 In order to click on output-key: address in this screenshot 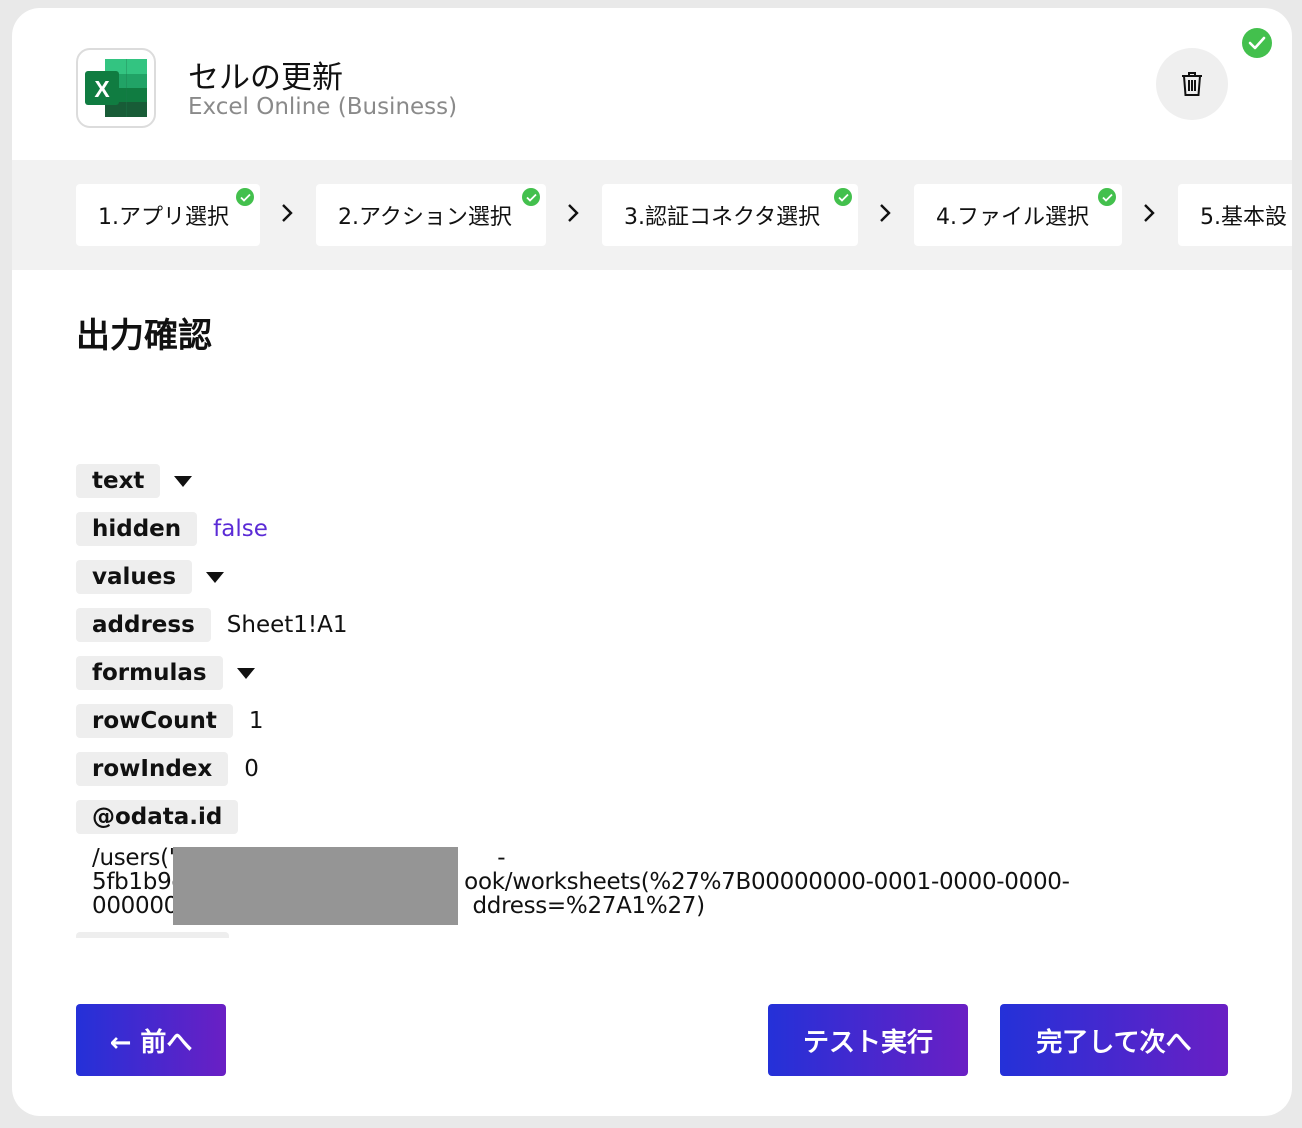, I will do `click(143, 625)`.